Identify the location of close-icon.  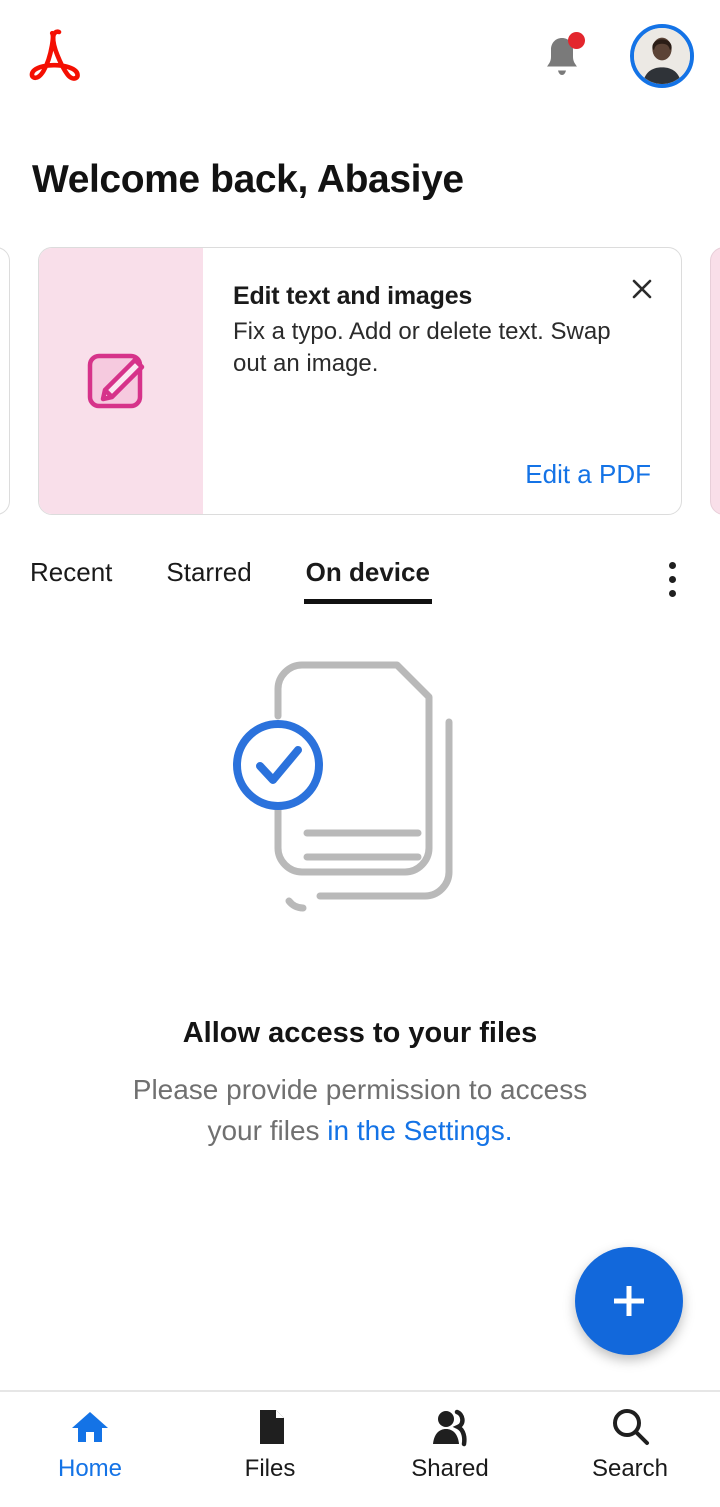
(642, 289).